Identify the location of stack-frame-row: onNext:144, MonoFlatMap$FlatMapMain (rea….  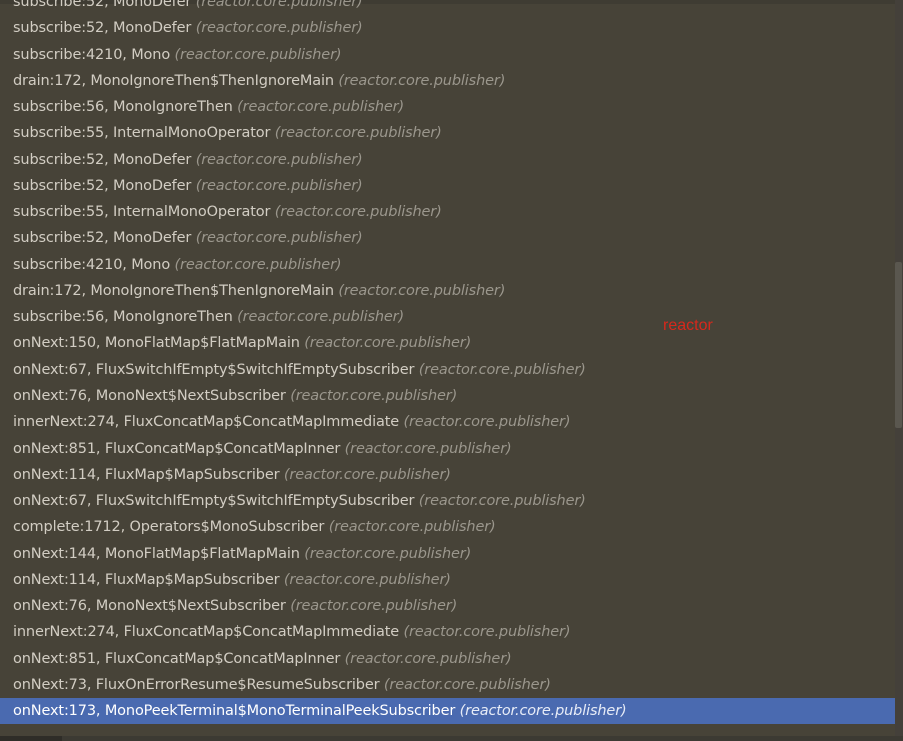
(448, 554).